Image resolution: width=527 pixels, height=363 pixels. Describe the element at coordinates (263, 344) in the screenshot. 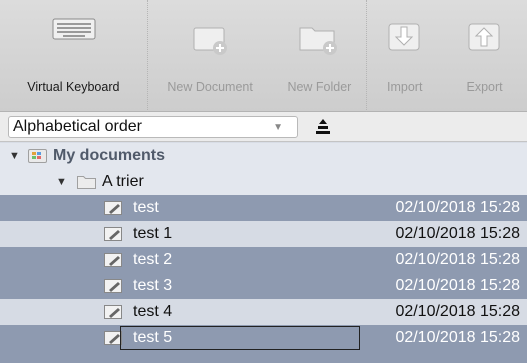

I see `document-row: test 5 02/10/2018 15:28` at that location.